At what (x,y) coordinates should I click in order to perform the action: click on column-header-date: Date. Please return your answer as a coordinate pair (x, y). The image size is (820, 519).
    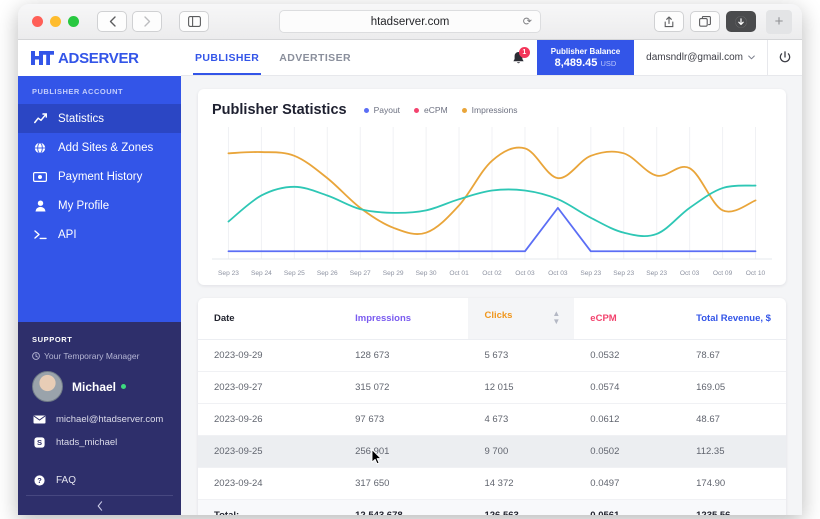
    Looking at the image, I should click on (269, 319).